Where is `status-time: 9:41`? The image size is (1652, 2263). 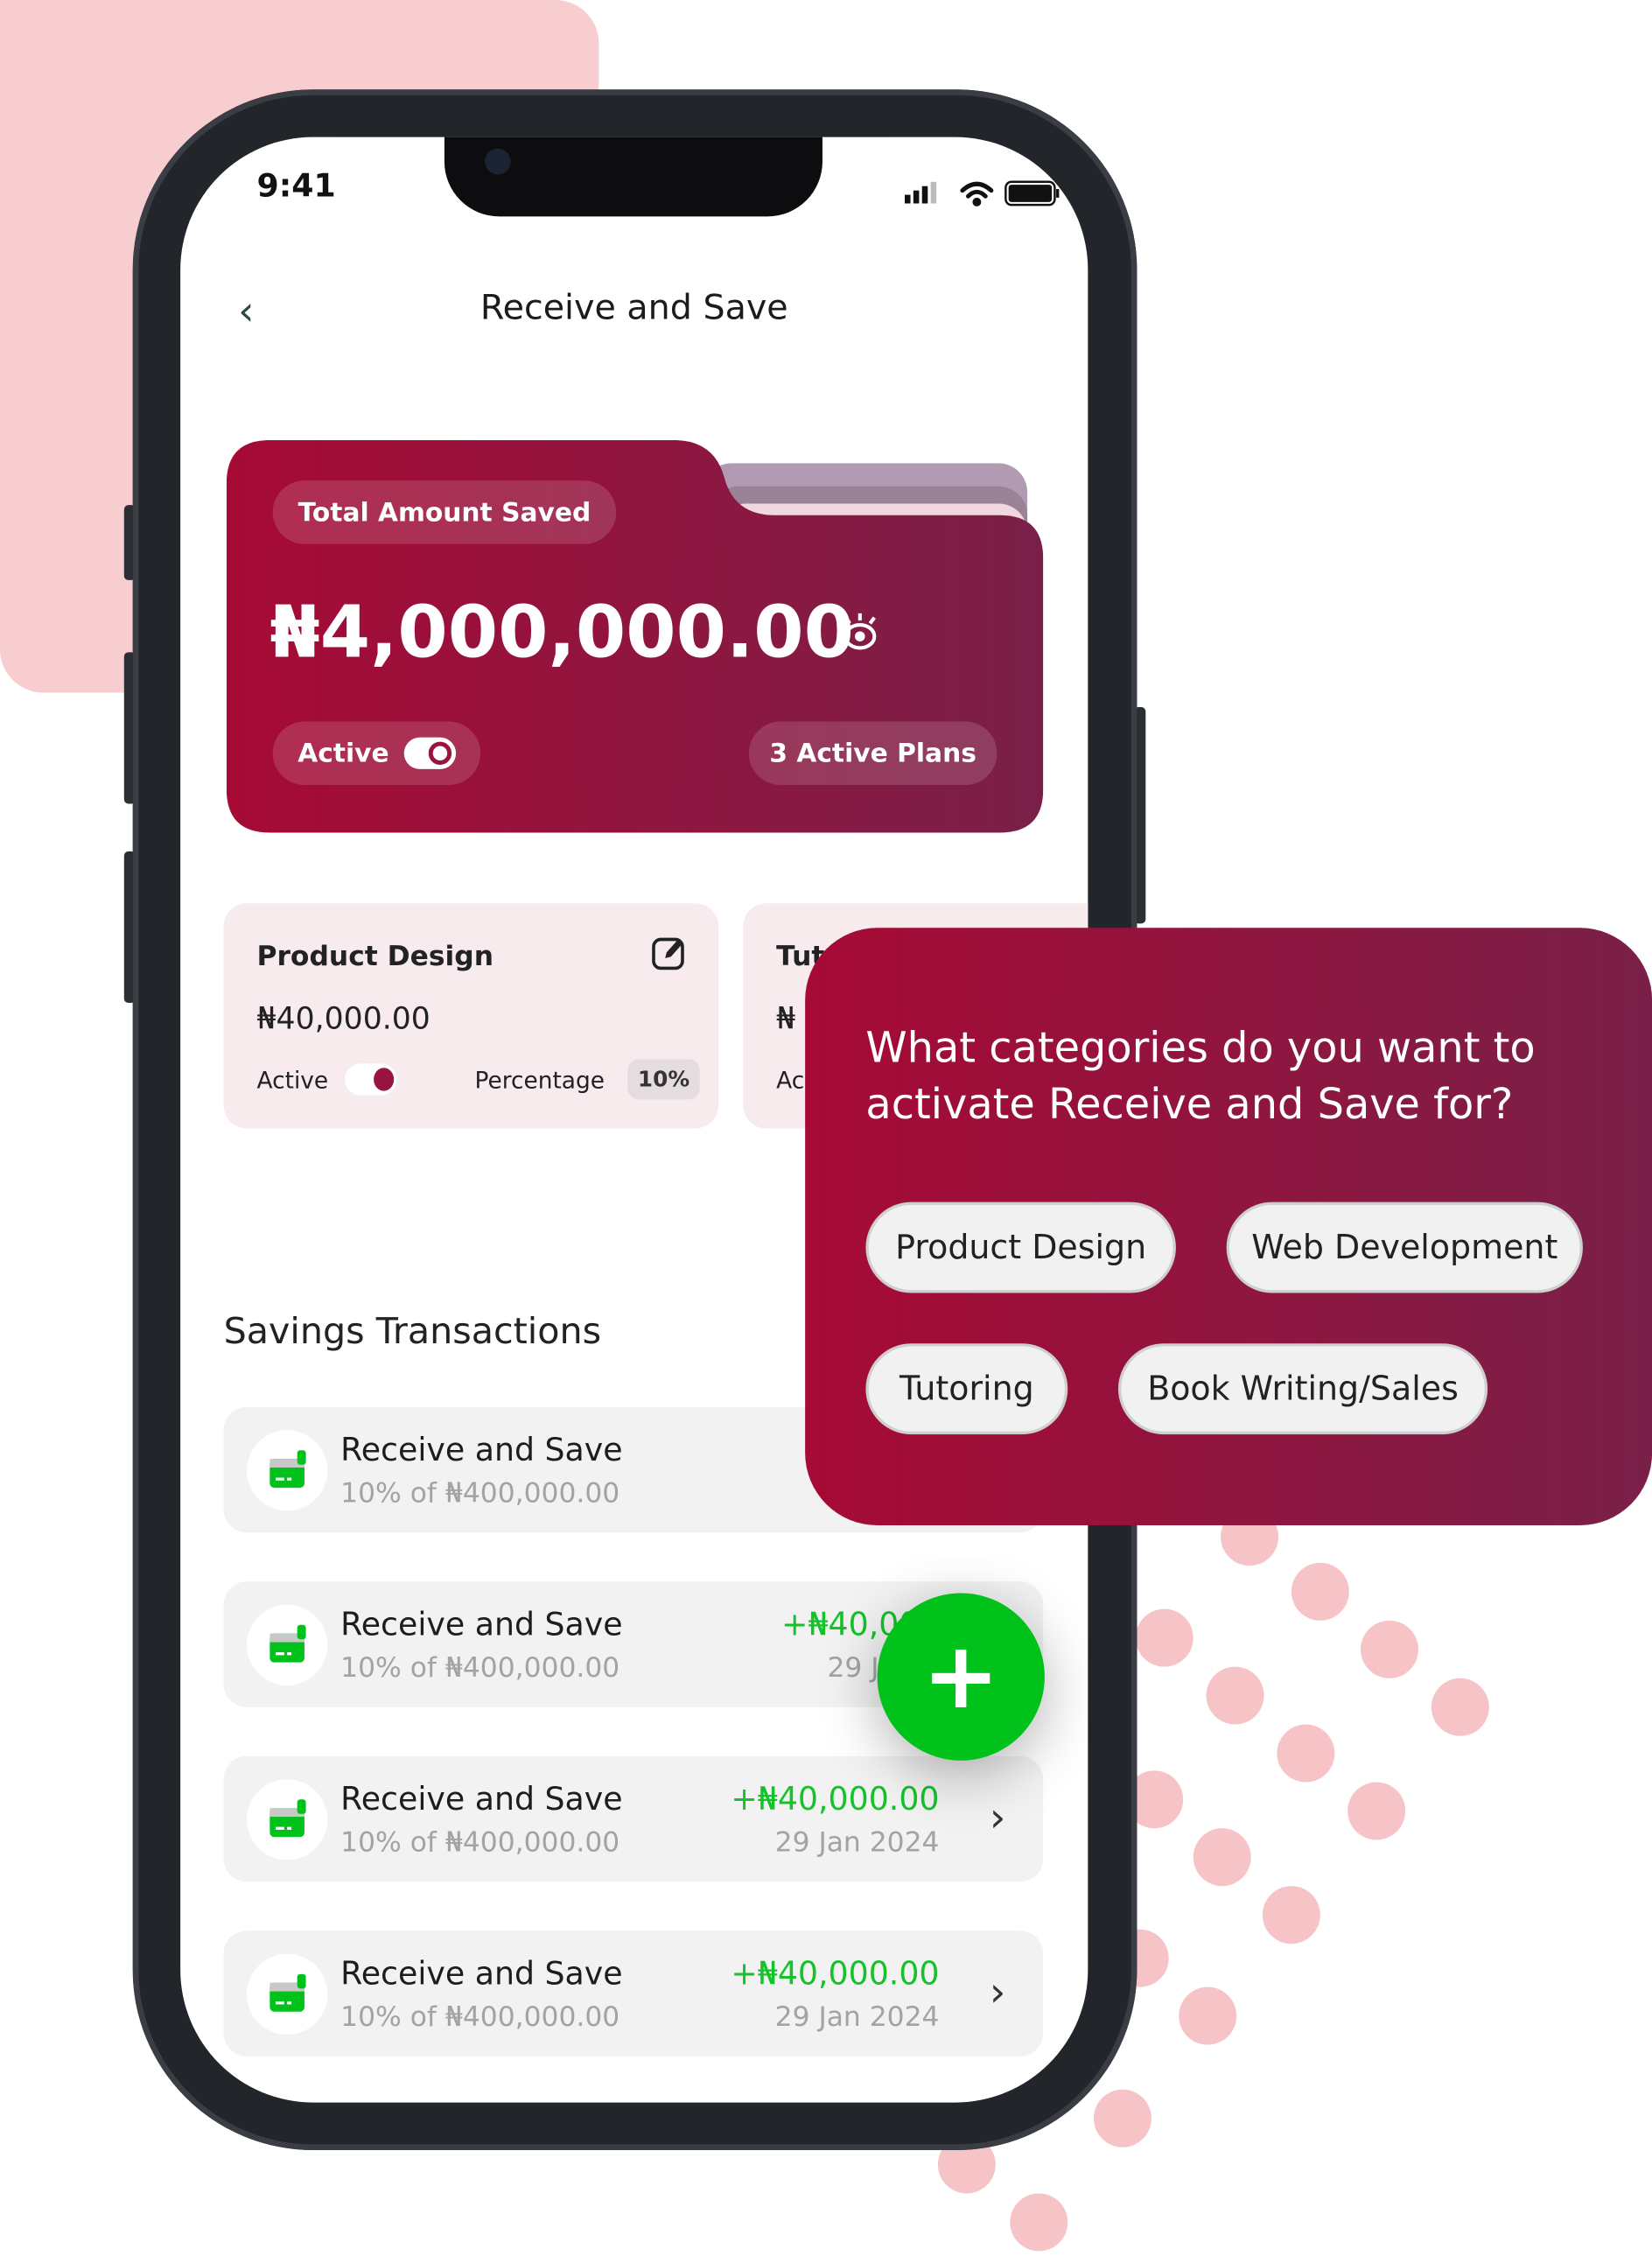
status-time: 9:41 is located at coordinates (296, 187).